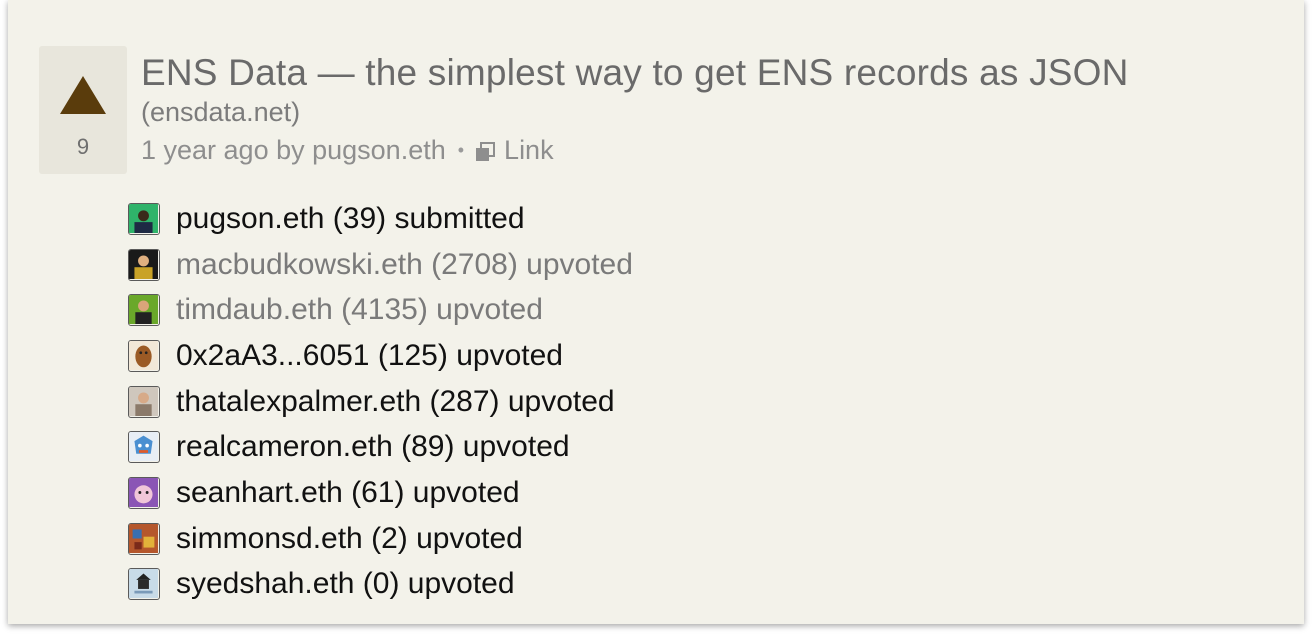 The height and width of the screenshot is (640, 1312). Describe the element at coordinates (349, 539) in the screenshot. I see `activity-text: simmonsd.eth (2) upvoted` at that location.